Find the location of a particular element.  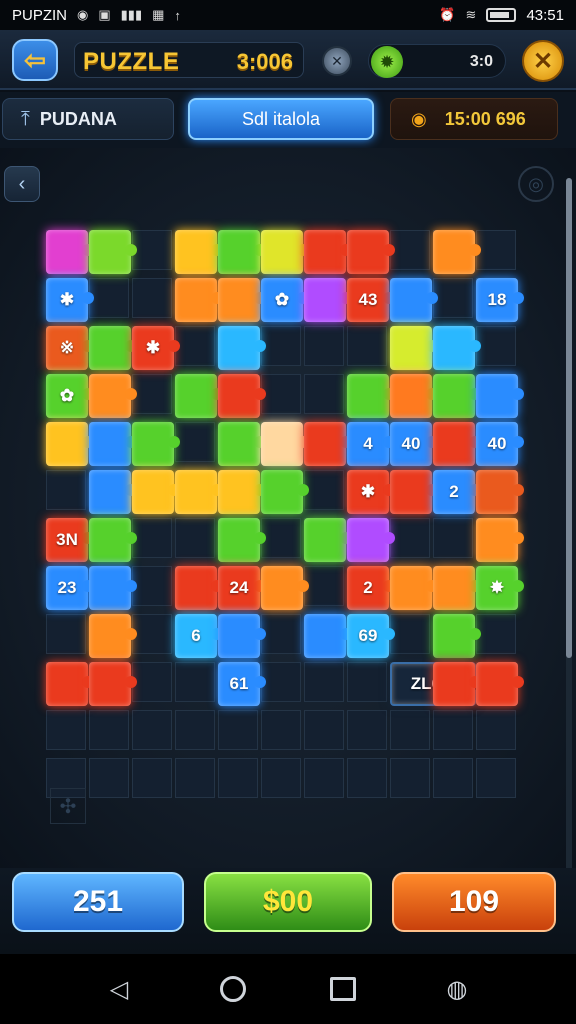

puzzle-piece: 2 is located at coordinates (457, 492).